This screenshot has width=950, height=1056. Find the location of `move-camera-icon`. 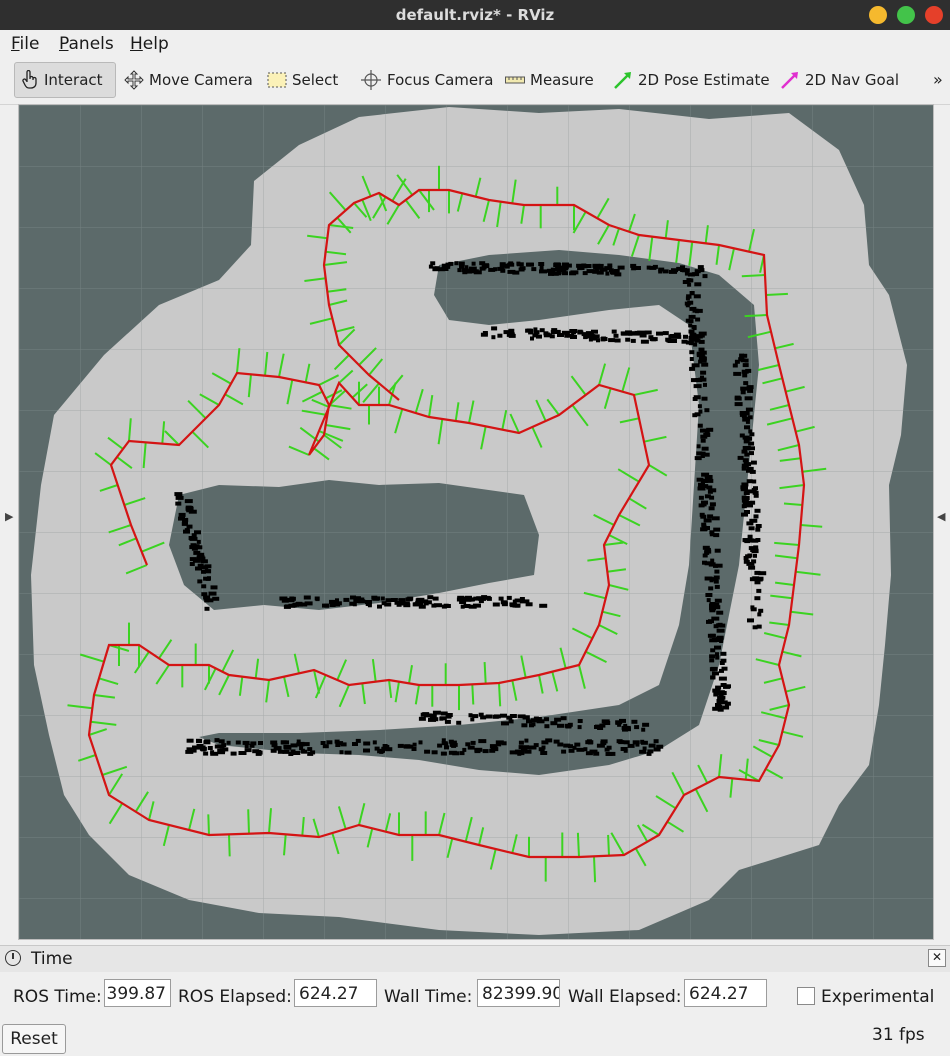

move-camera-icon is located at coordinates (134, 80).